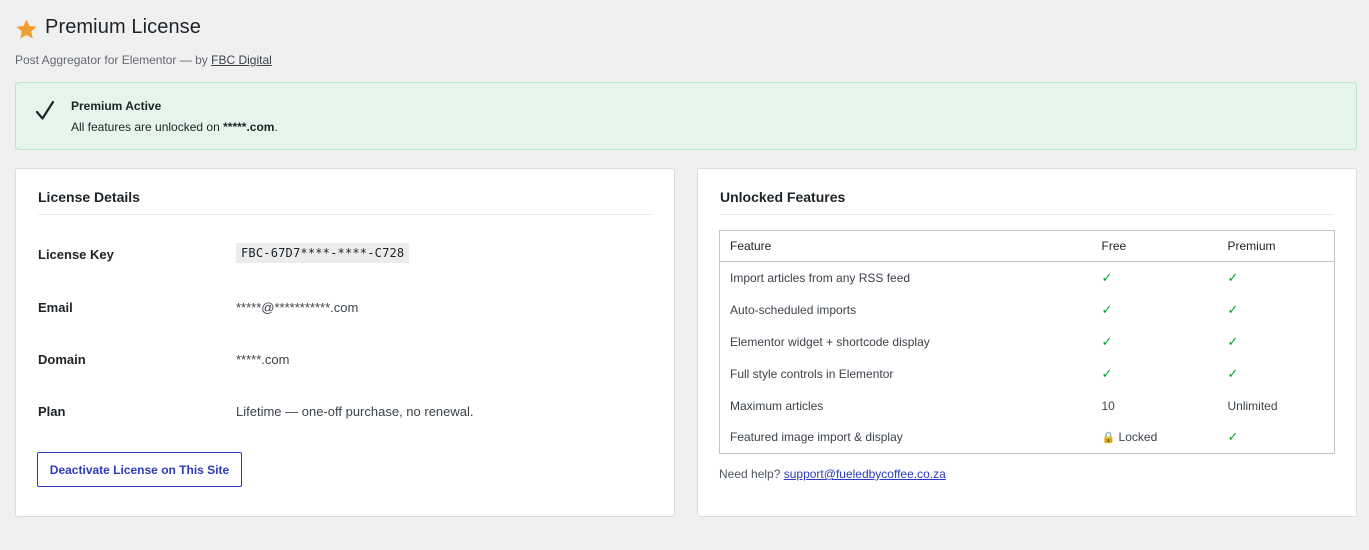  I want to click on email-value: *****@***********.com, so click(297, 307).